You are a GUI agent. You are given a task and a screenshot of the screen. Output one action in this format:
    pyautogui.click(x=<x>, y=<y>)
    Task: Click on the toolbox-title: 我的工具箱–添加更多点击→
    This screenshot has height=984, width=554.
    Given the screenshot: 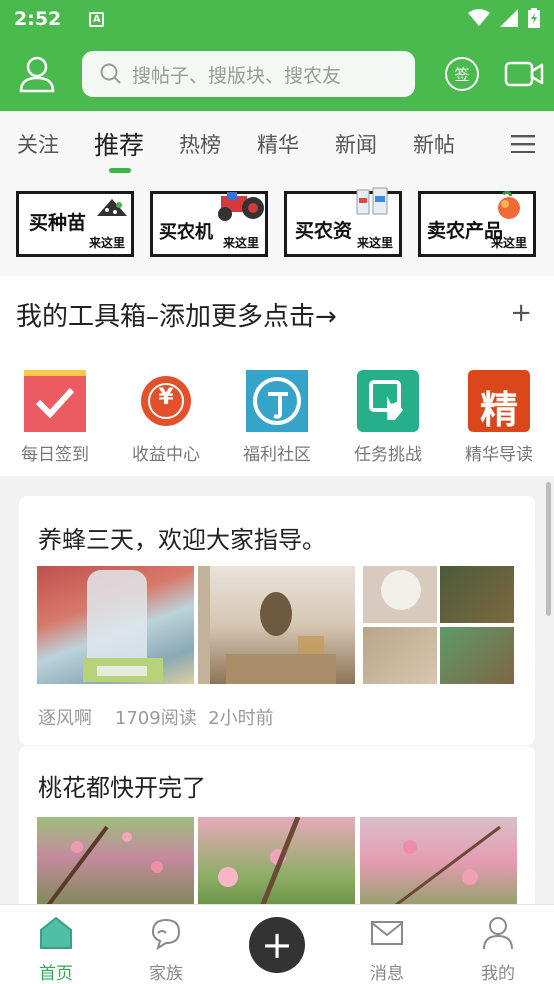 What is the action you would take?
    pyautogui.click(x=176, y=314)
    